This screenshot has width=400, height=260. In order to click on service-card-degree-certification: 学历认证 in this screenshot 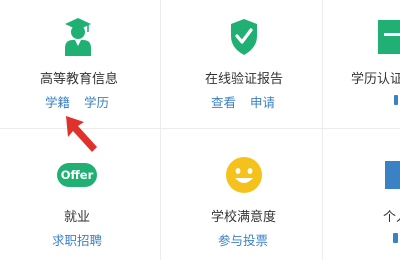, I will do `click(361, 64)`.